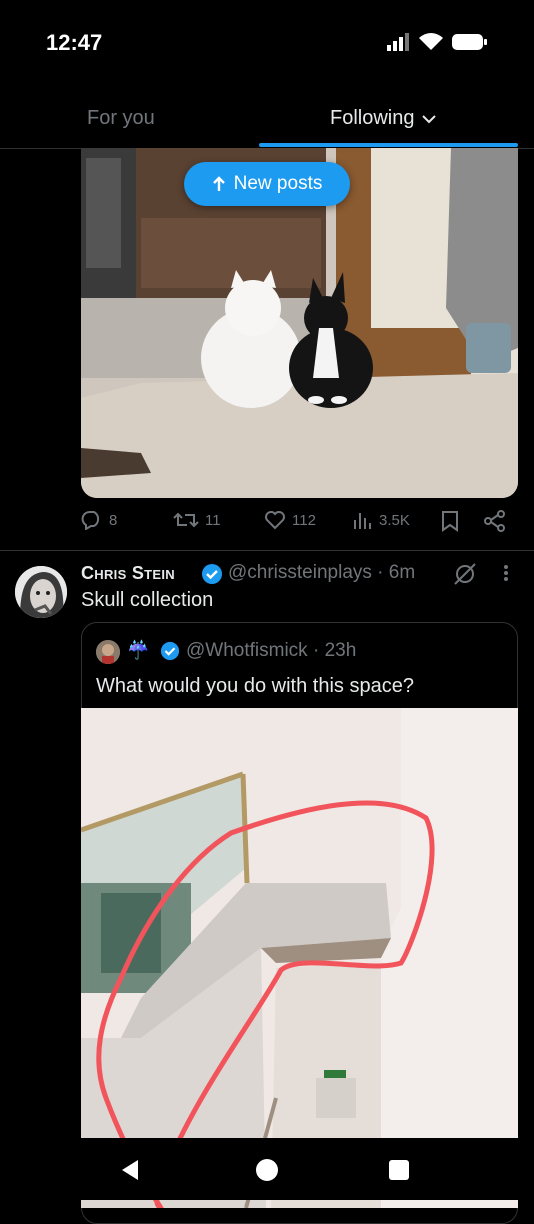 This screenshot has height=1224, width=534. I want to click on wifi-icon, so click(431, 41).